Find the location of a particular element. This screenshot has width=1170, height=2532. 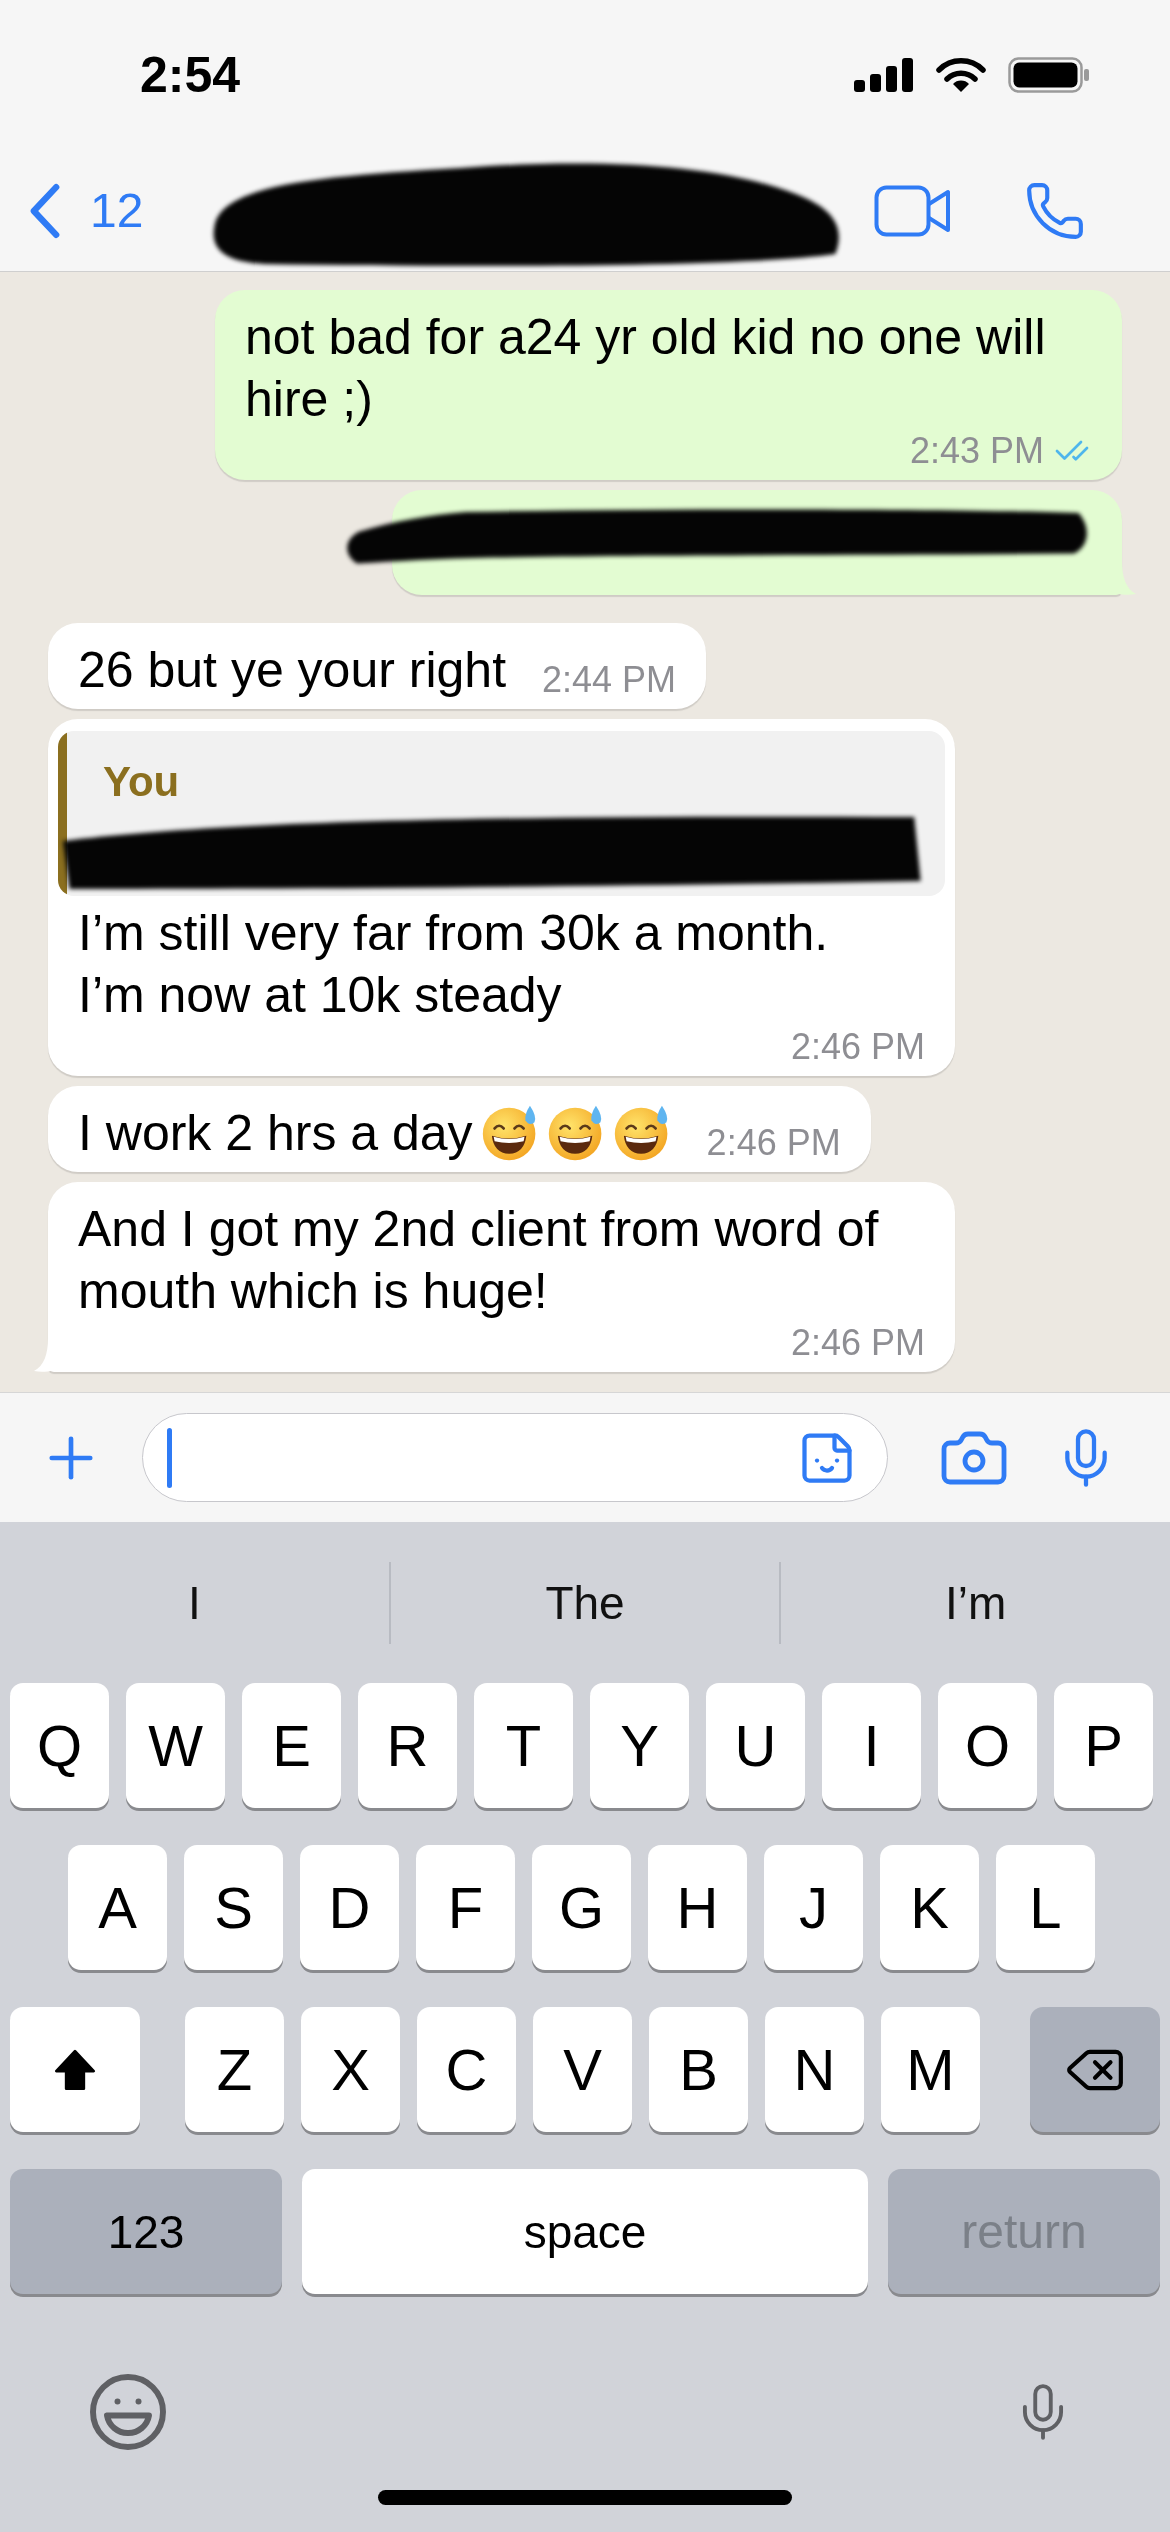

quoted-message: You is located at coordinates (501, 813).